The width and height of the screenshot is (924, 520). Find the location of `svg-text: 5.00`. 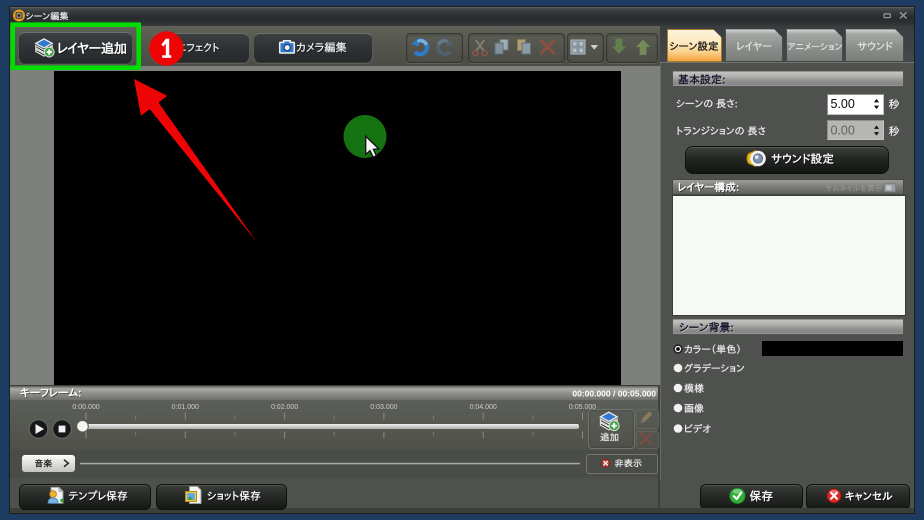

svg-text: 5.00 is located at coordinates (843, 104).